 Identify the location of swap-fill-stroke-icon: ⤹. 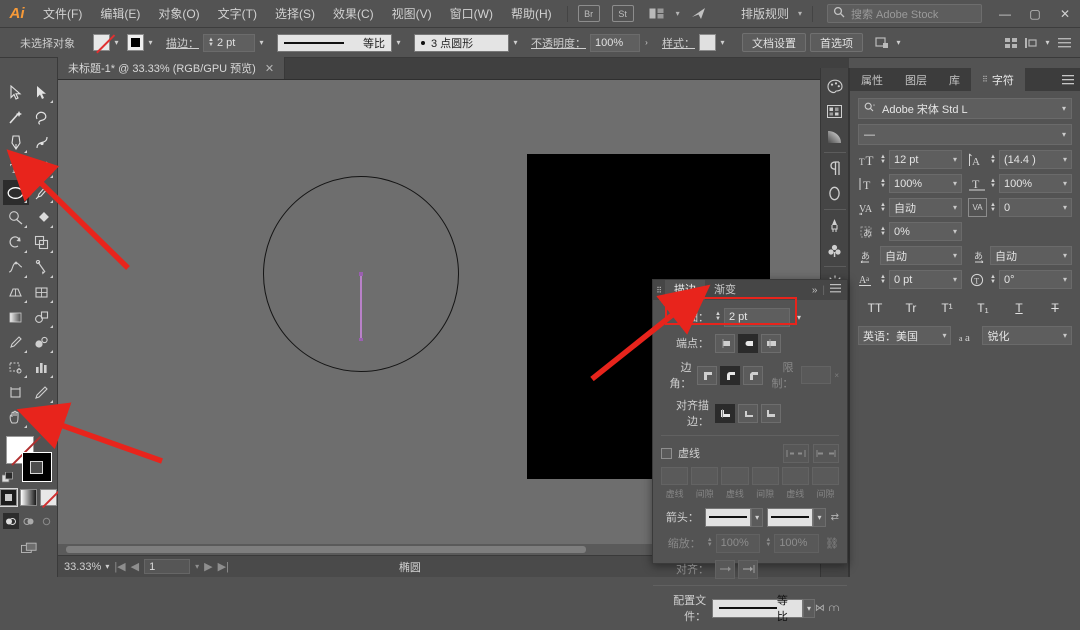
(51, 437).